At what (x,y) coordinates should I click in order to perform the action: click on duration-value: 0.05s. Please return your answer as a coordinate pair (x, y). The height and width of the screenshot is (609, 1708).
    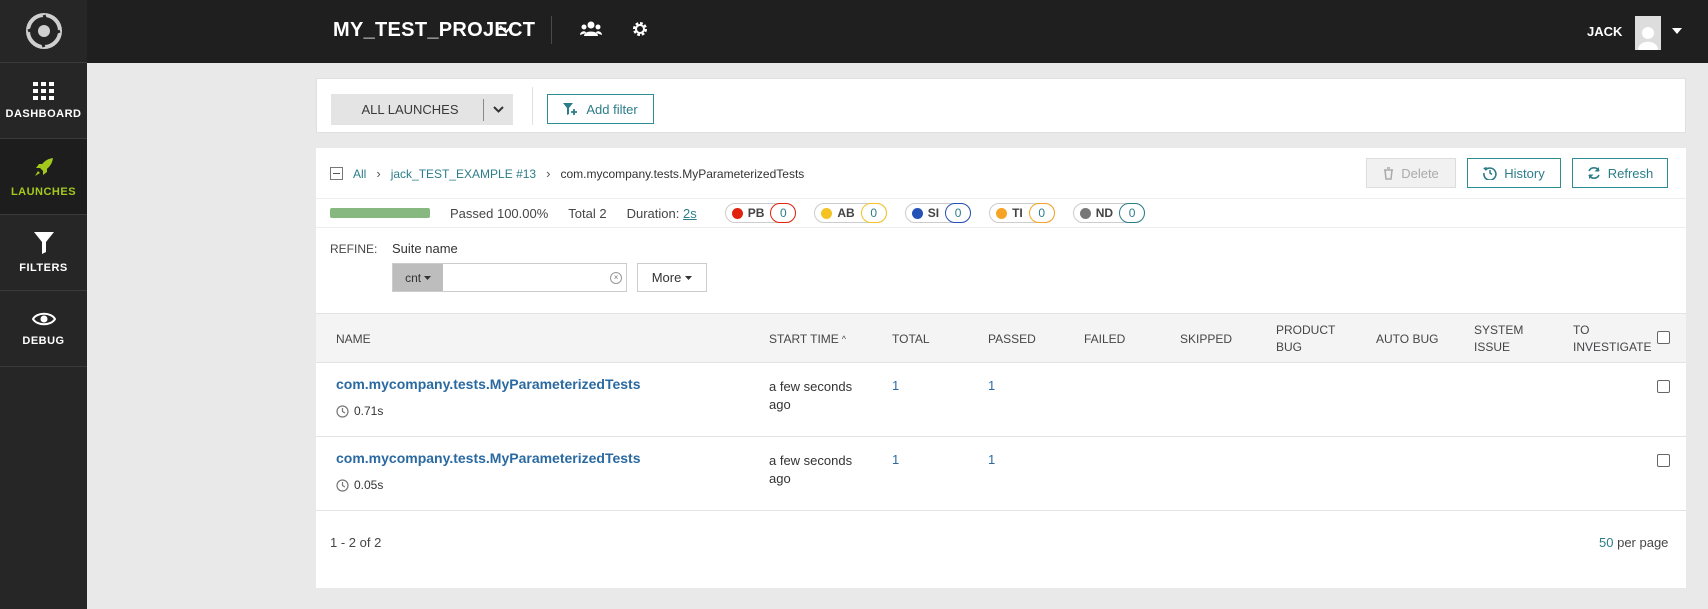
    Looking at the image, I should click on (369, 485).